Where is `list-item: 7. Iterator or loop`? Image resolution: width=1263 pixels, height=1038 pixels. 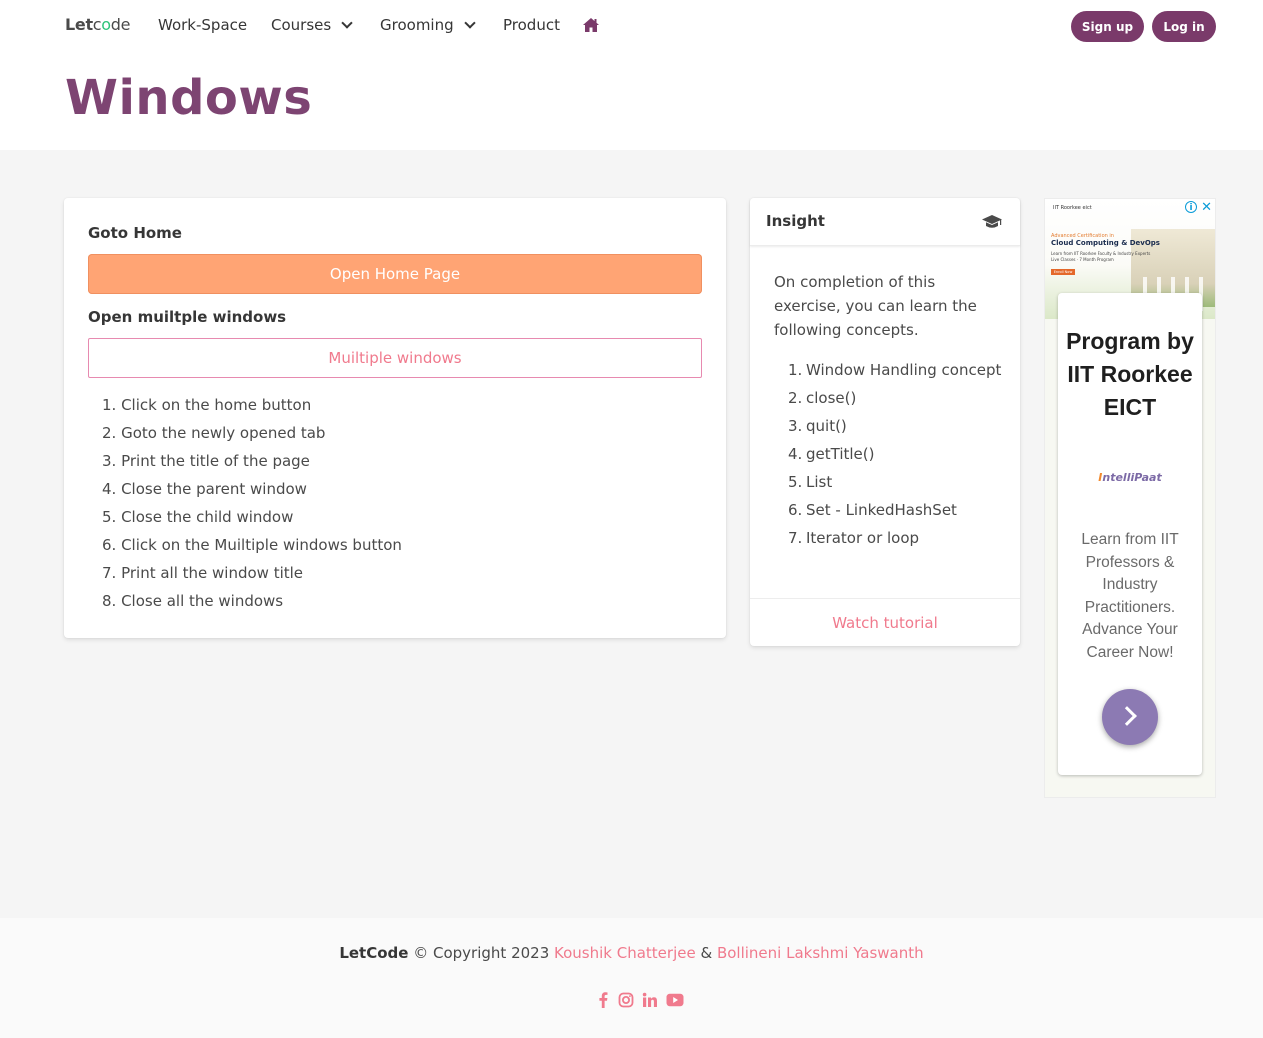
list-item: 7. Iterator or loop is located at coordinates (898, 538).